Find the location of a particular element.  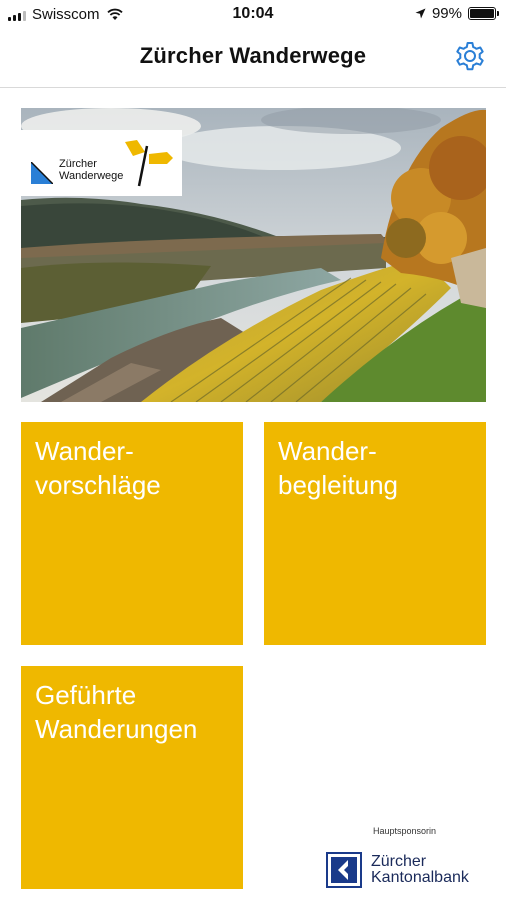

sponsor-name: Zürcher Kantonalbank is located at coordinates (420, 870).